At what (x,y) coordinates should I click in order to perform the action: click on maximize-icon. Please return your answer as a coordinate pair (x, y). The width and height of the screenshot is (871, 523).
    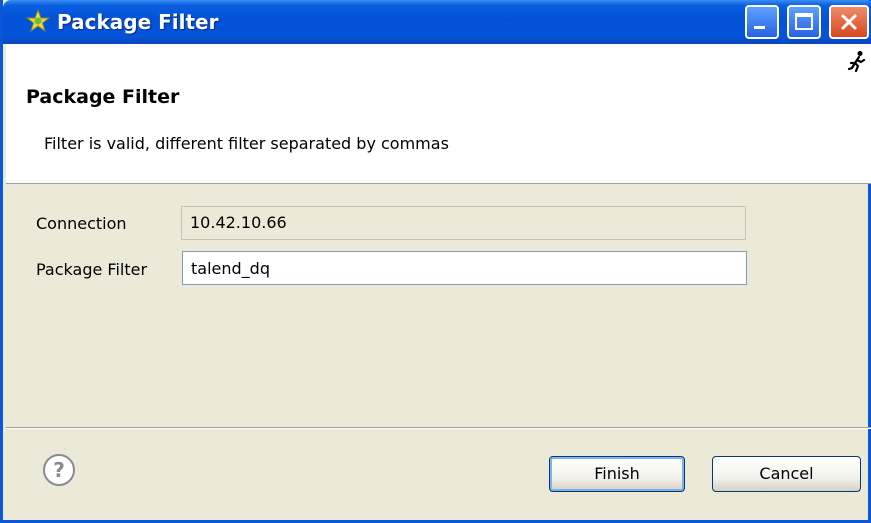
    Looking at the image, I should click on (804, 21).